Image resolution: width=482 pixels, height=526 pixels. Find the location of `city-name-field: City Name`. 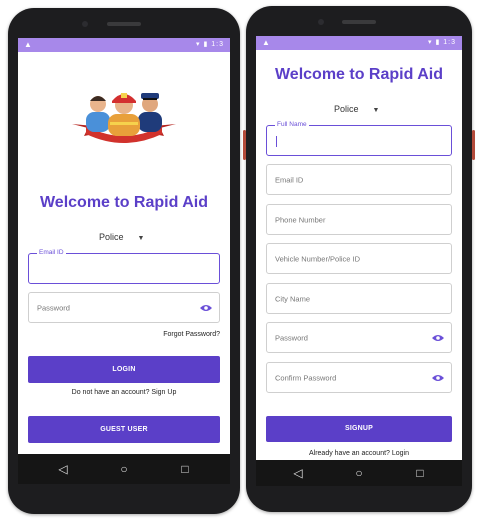

city-name-field: City Name is located at coordinates (359, 298).